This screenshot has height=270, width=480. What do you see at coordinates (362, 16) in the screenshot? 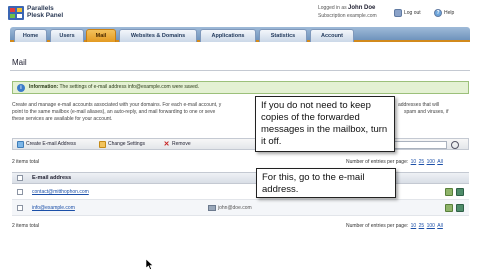
I see `subscription-value: example.com` at bounding box center [362, 16].